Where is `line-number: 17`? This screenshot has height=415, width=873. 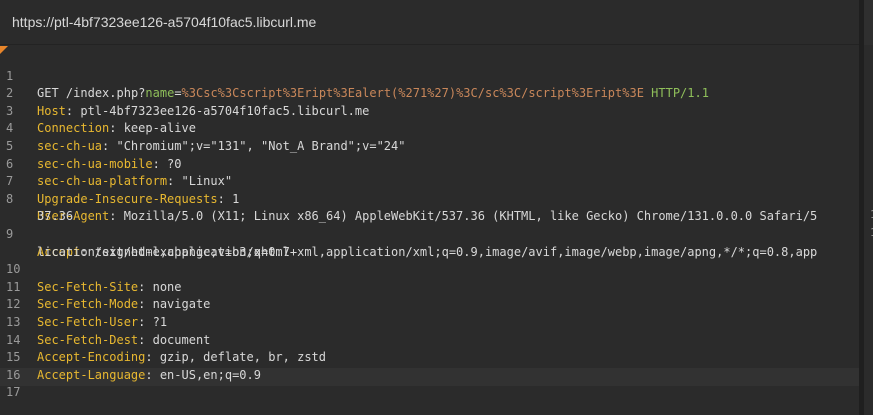
line-number: 17 is located at coordinates (13, 392).